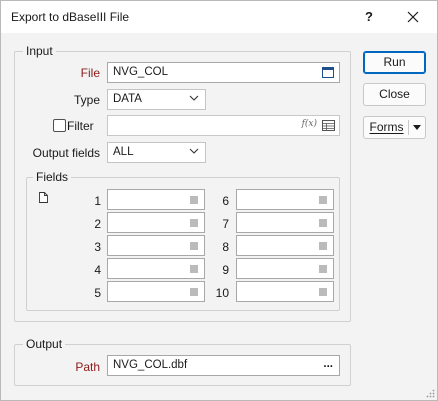  I want to click on field-3-input, so click(156, 245).